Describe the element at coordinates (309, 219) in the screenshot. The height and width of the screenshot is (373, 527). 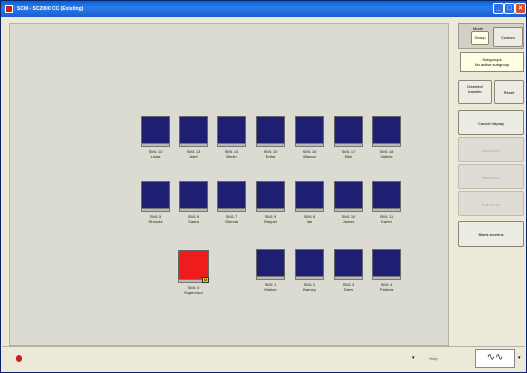
I see `monitor-label: SM1 8 Ian` at that location.